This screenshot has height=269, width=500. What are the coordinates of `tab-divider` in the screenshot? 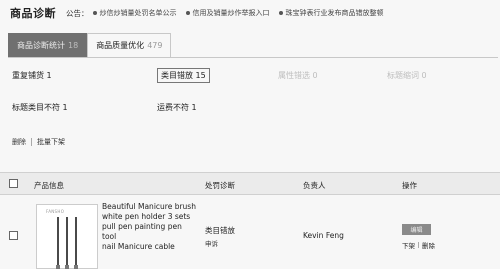 It's located at (253, 57).